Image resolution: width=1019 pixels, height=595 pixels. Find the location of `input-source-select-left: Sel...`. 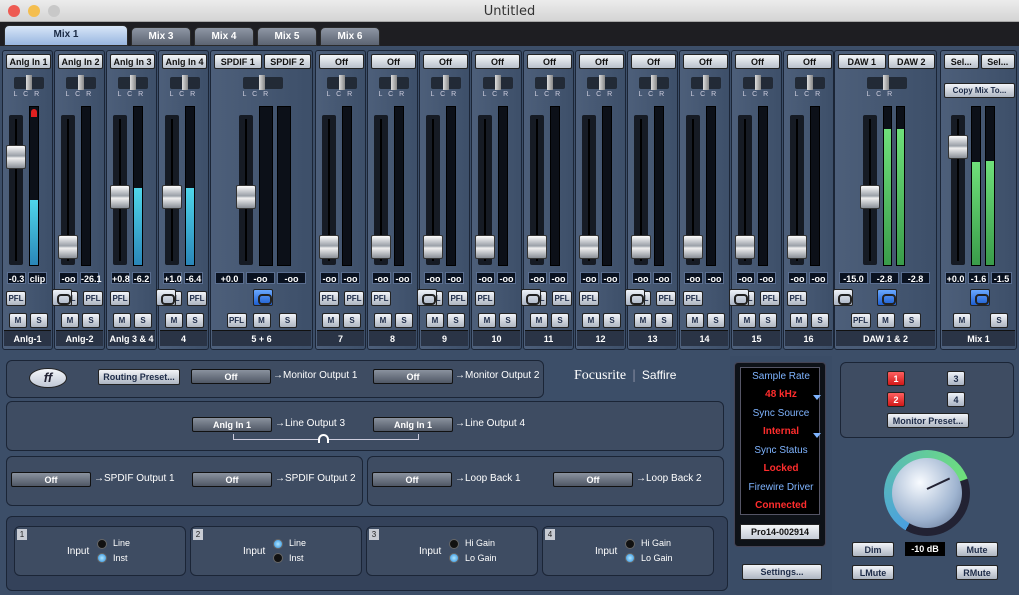

input-source-select-left: Sel... is located at coordinates (961, 61).